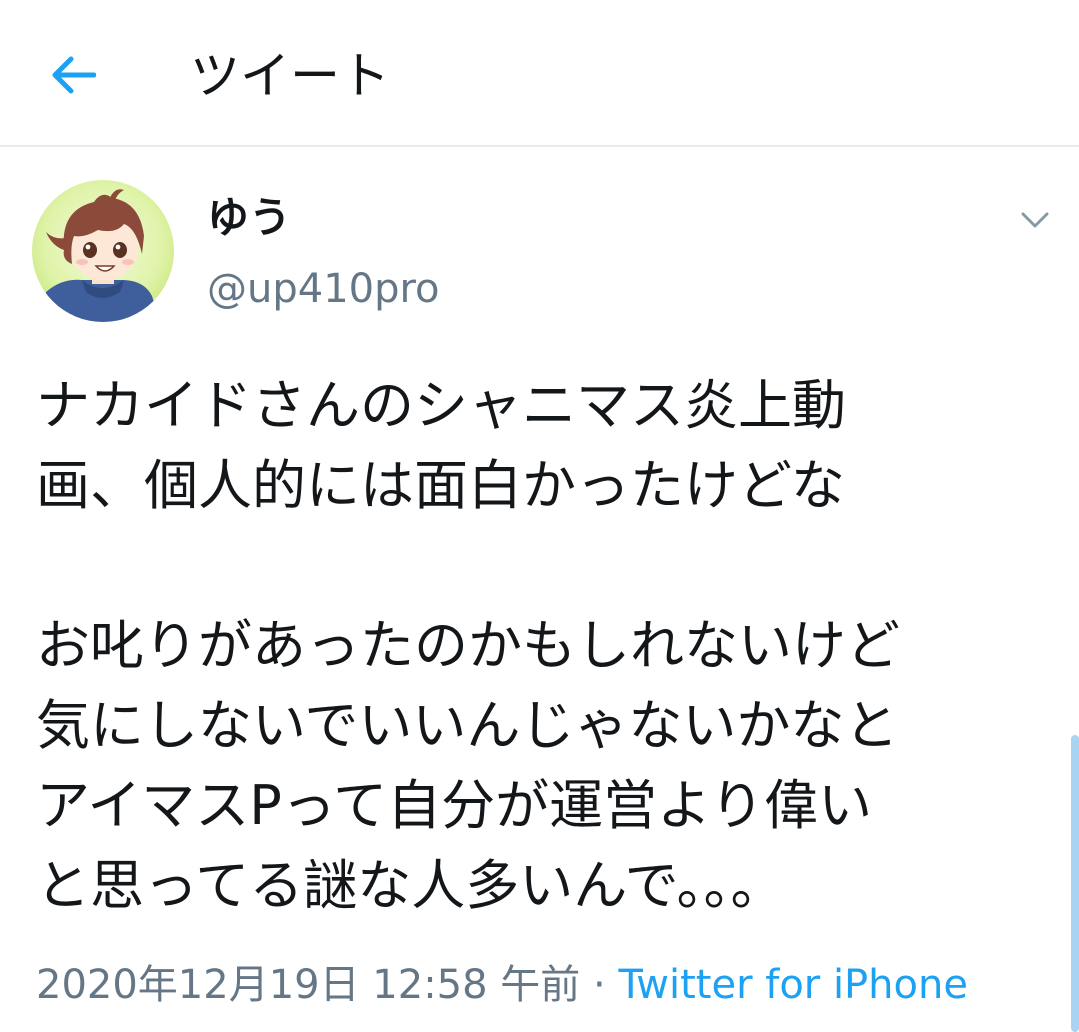 The image size is (1079, 1032). I want to click on author-handle: @up410pro, so click(323, 289).